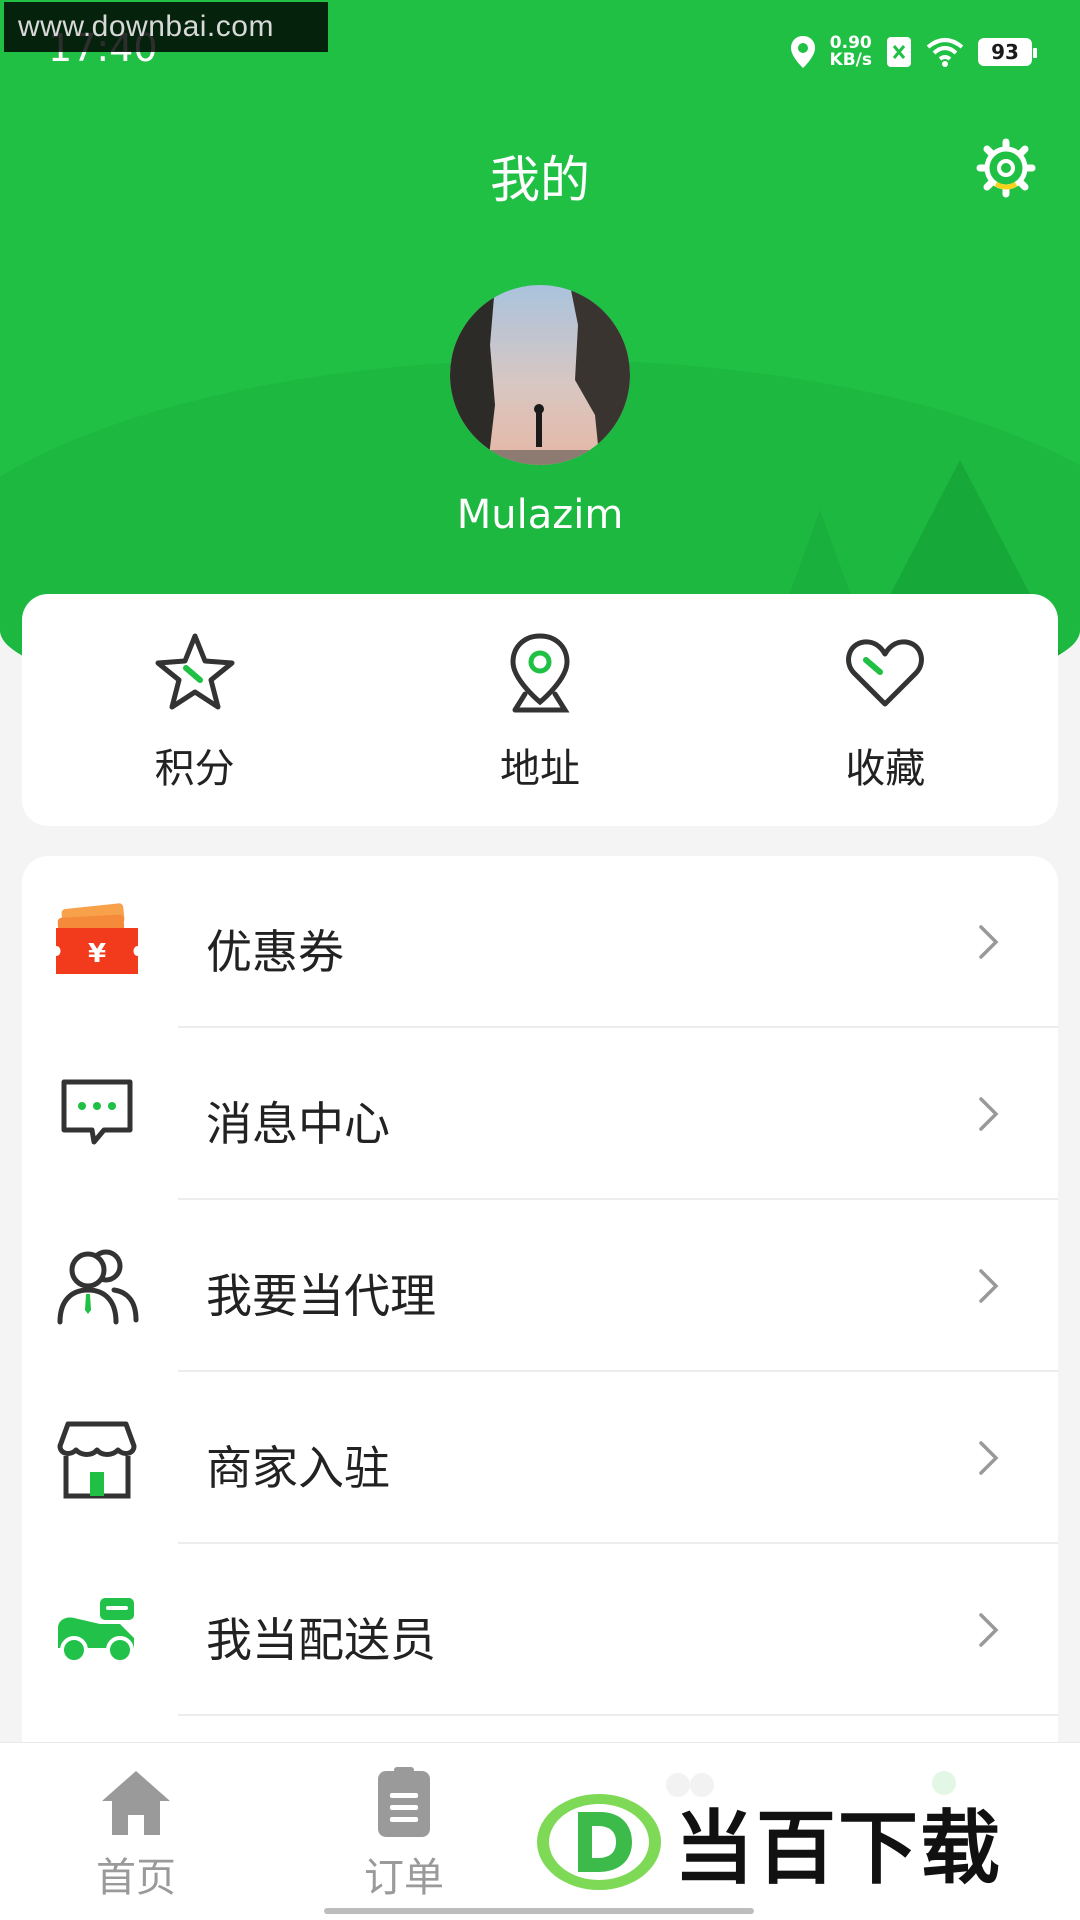 Image resolution: width=1080 pixels, height=1920 pixels. Describe the element at coordinates (838, 1848) in the screenshot. I see `downbai-logo-text: 当百下载` at that location.